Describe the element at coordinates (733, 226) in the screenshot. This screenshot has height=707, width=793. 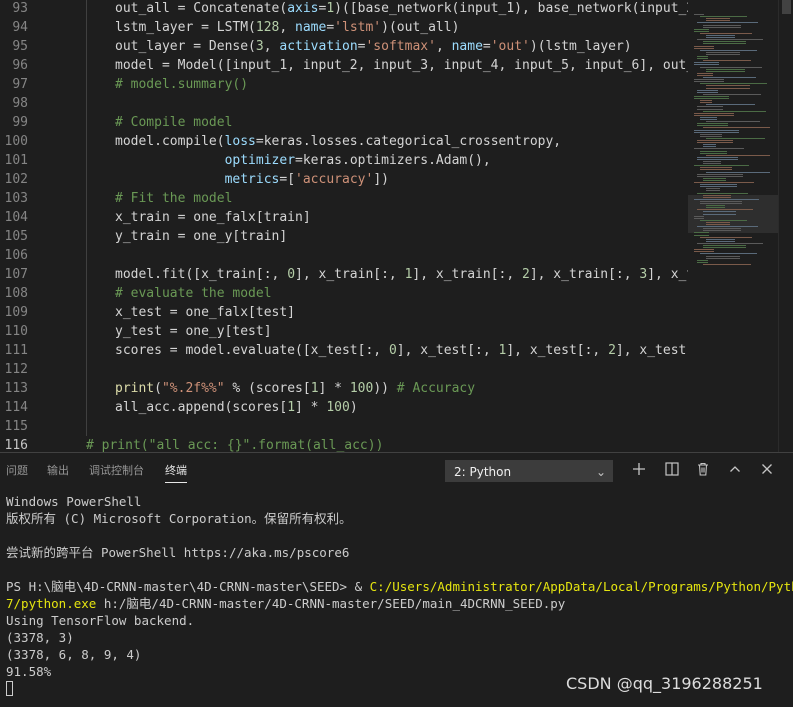
I see `minimap` at that location.